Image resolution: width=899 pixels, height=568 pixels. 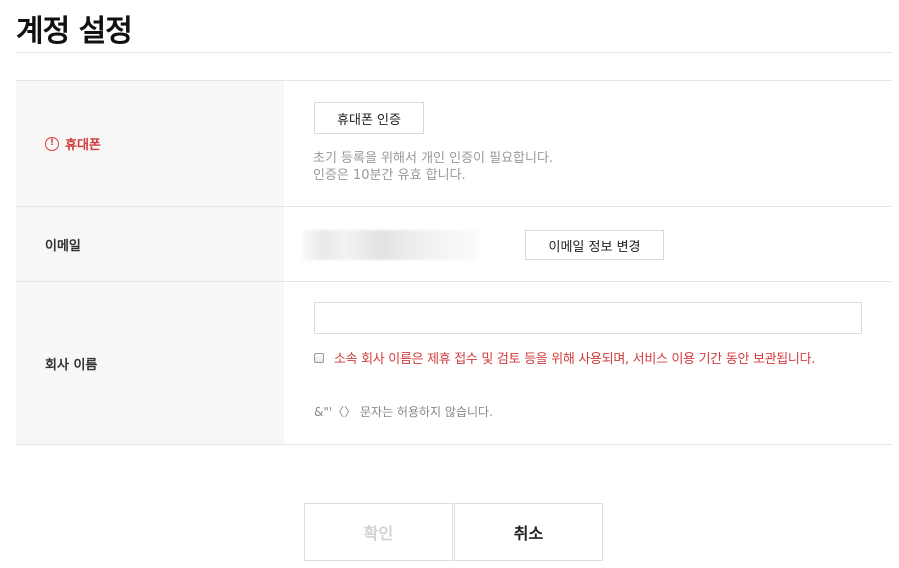 What do you see at coordinates (150, 143) in the screenshot?
I see `phone-label-cell: ! 휴대폰` at bounding box center [150, 143].